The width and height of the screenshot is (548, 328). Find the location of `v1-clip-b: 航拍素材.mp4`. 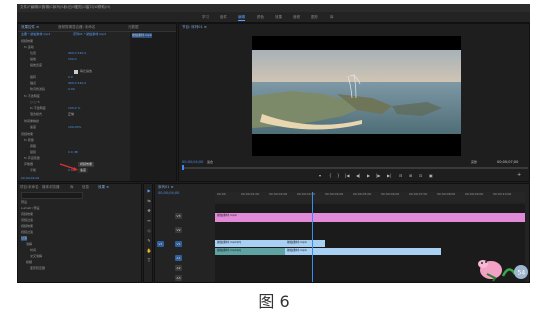

v1-clip-b: 航拍素材.mp4 is located at coordinates (305, 243).